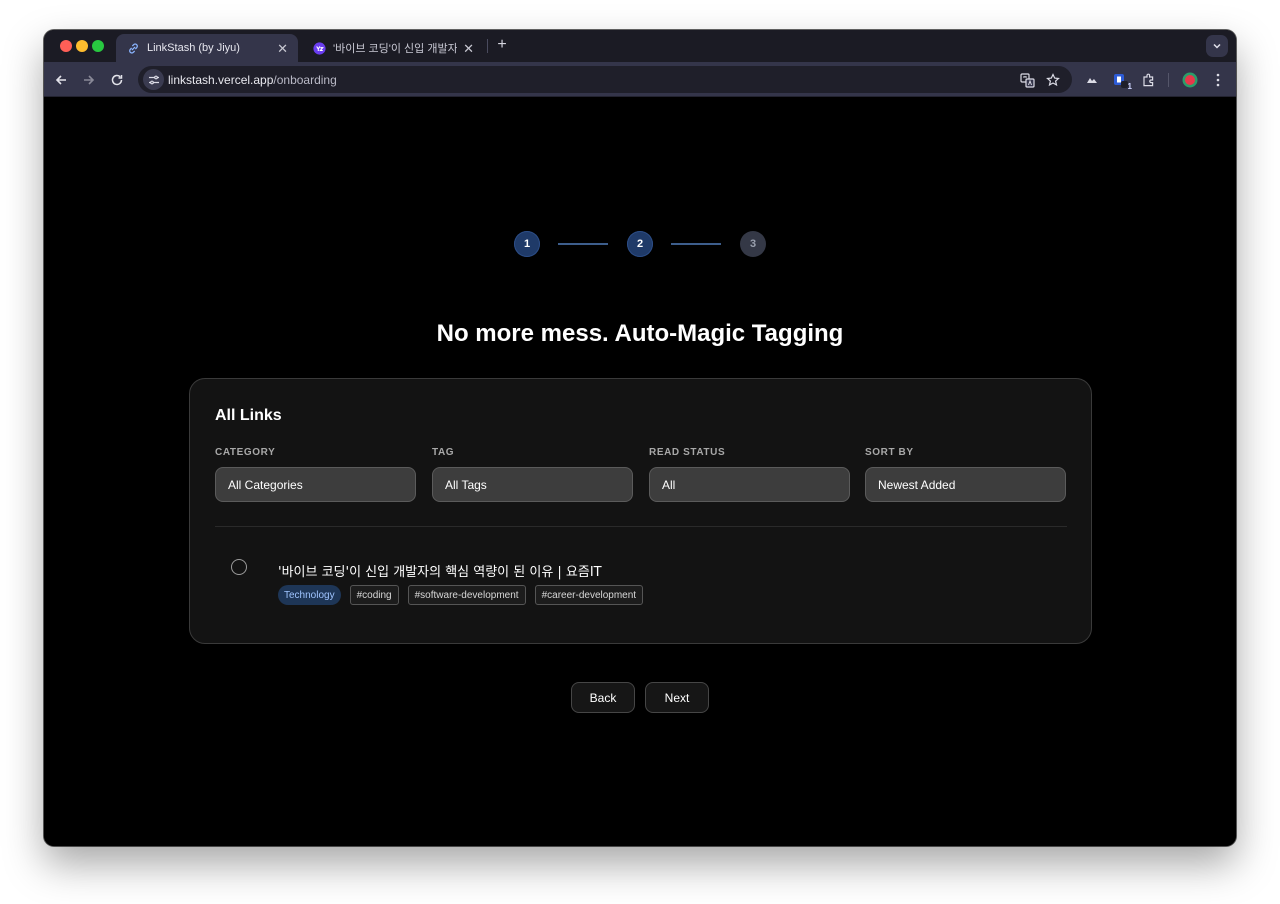 The height and width of the screenshot is (904, 1280). What do you see at coordinates (245, 452) in the screenshot?
I see `filter-label: CATEGORY` at bounding box center [245, 452].